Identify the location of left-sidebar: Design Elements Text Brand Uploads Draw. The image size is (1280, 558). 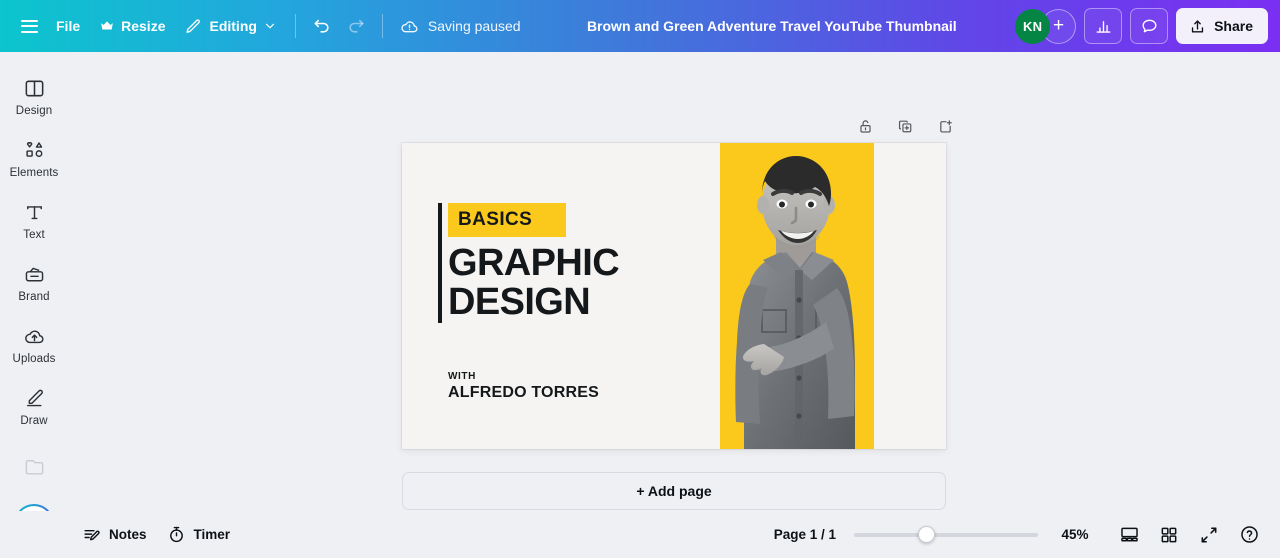
(34, 305).